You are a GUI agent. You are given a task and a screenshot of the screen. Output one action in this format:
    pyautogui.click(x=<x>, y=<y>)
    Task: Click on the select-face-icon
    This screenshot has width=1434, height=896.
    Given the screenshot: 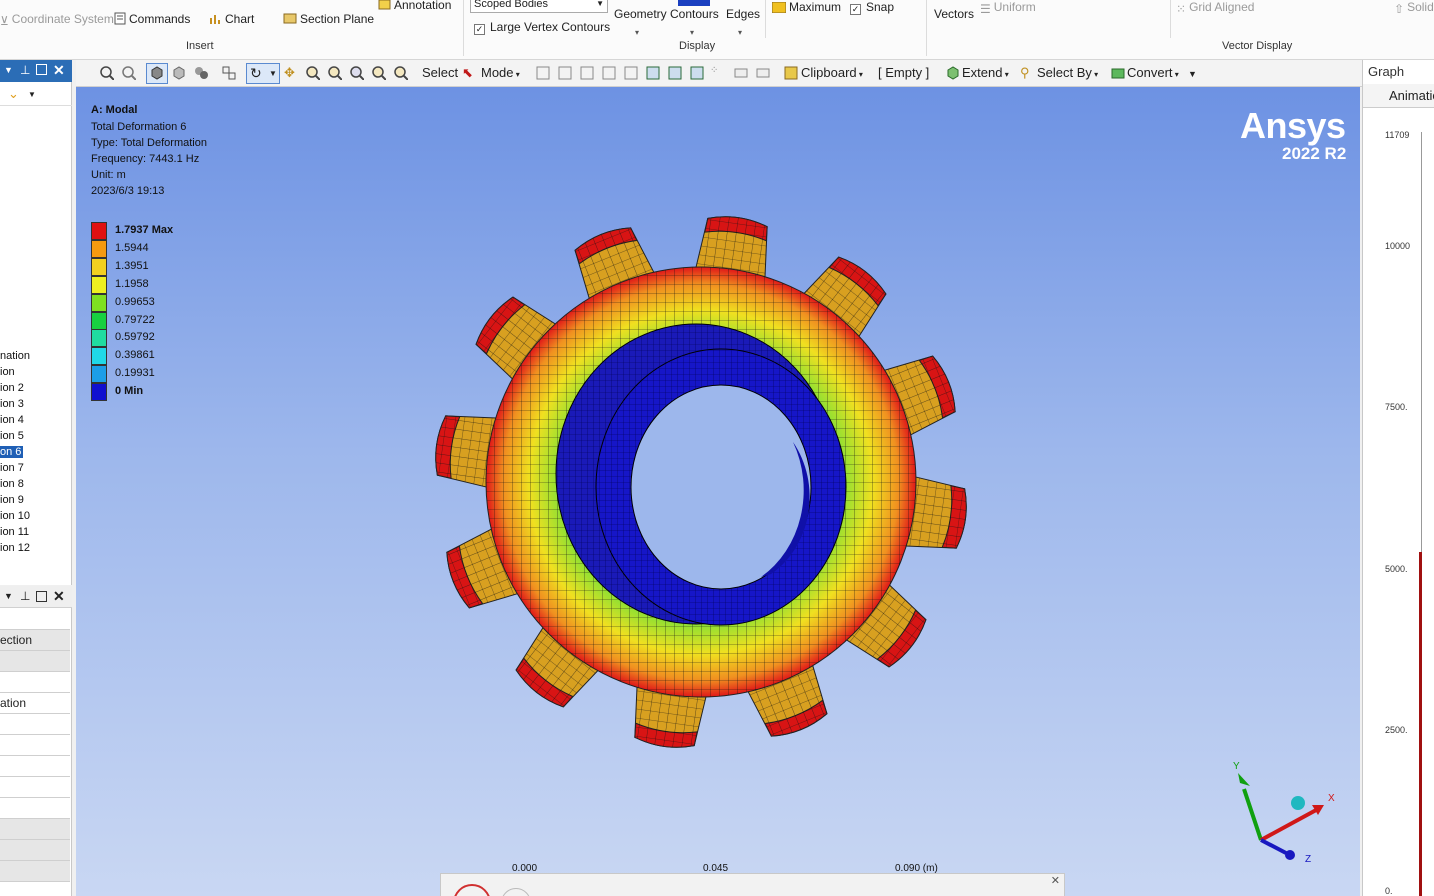 What is the action you would take?
    pyautogui.click(x=587, y=73)
    